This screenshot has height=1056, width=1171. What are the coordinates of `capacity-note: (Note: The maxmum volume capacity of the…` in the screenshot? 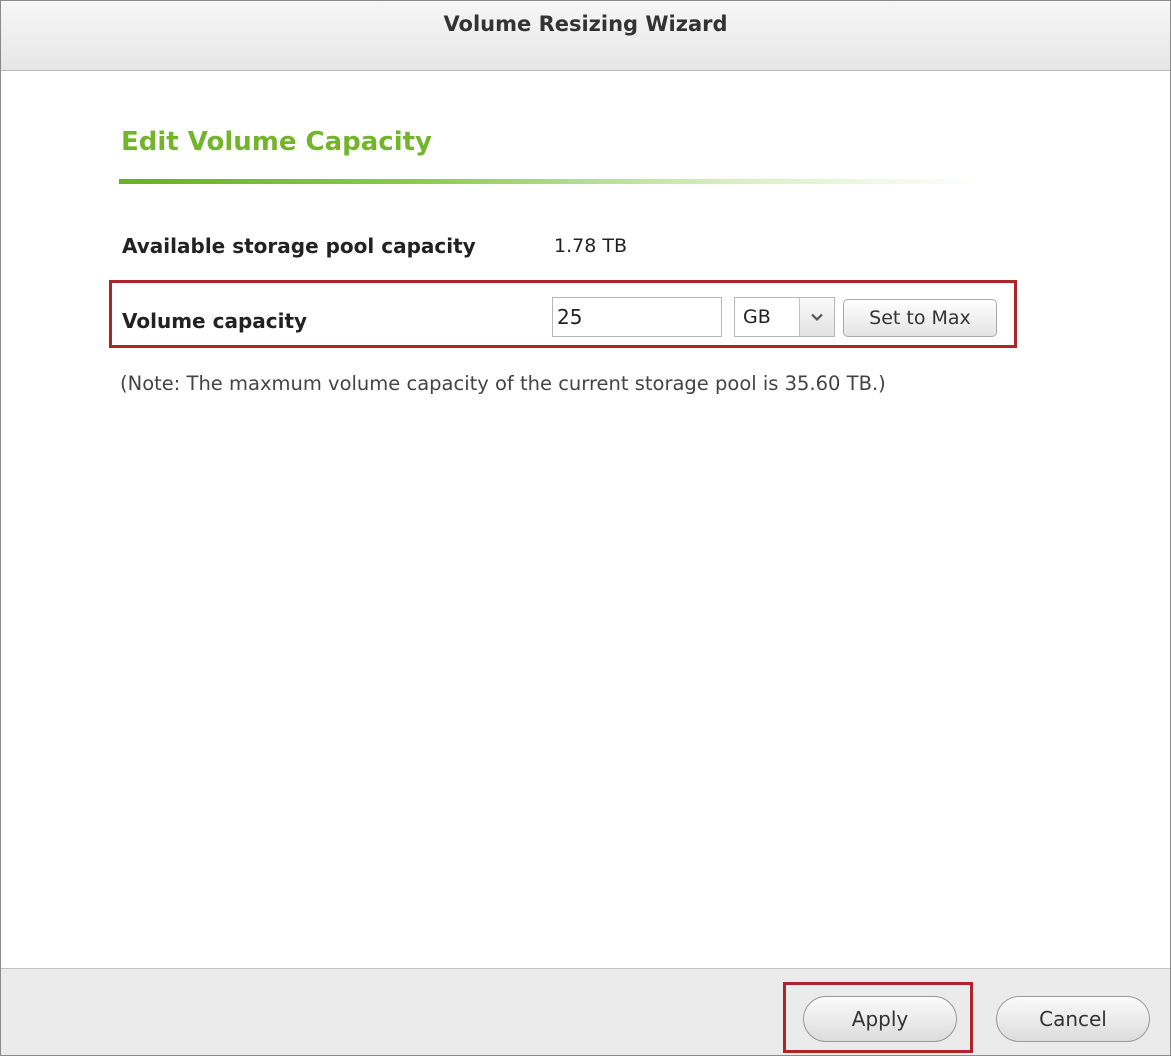 It's located at (503, 383).